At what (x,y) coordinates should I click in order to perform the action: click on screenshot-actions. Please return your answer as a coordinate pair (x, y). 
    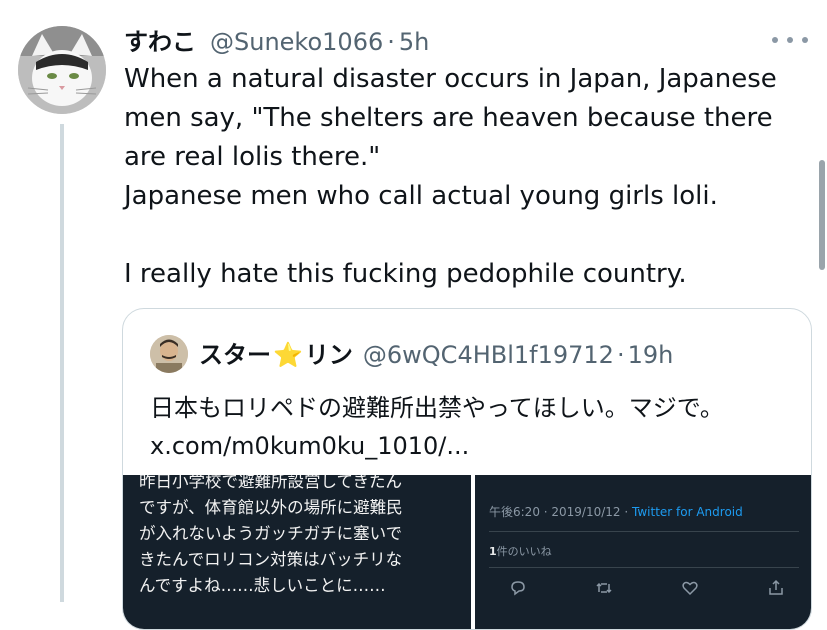
    Looking at the image, I should click on (647, 588).